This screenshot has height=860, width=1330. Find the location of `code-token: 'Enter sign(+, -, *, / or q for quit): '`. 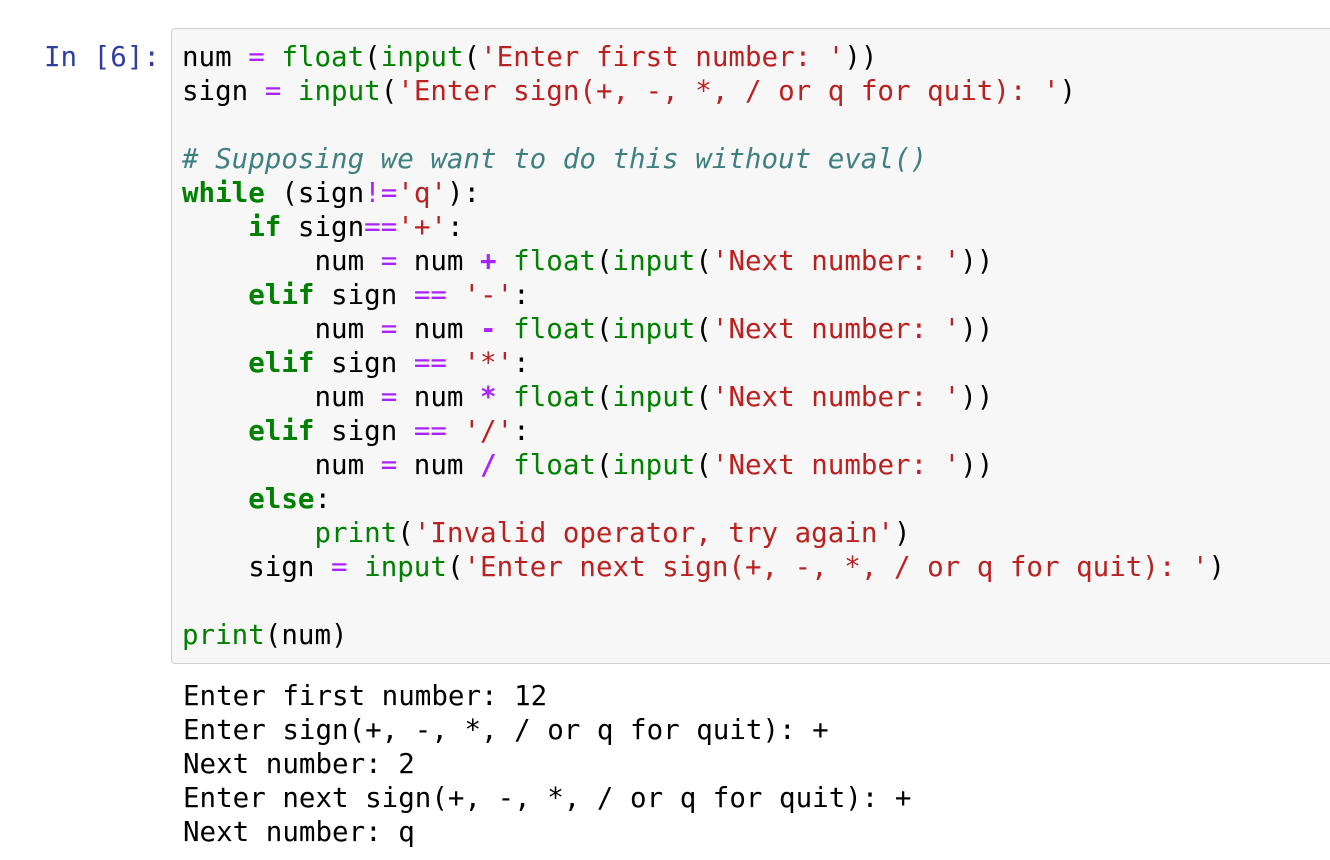

code-token: 'Enter sign(+, -, *, / or q for quit): ' is located at coordinates (728, 91).